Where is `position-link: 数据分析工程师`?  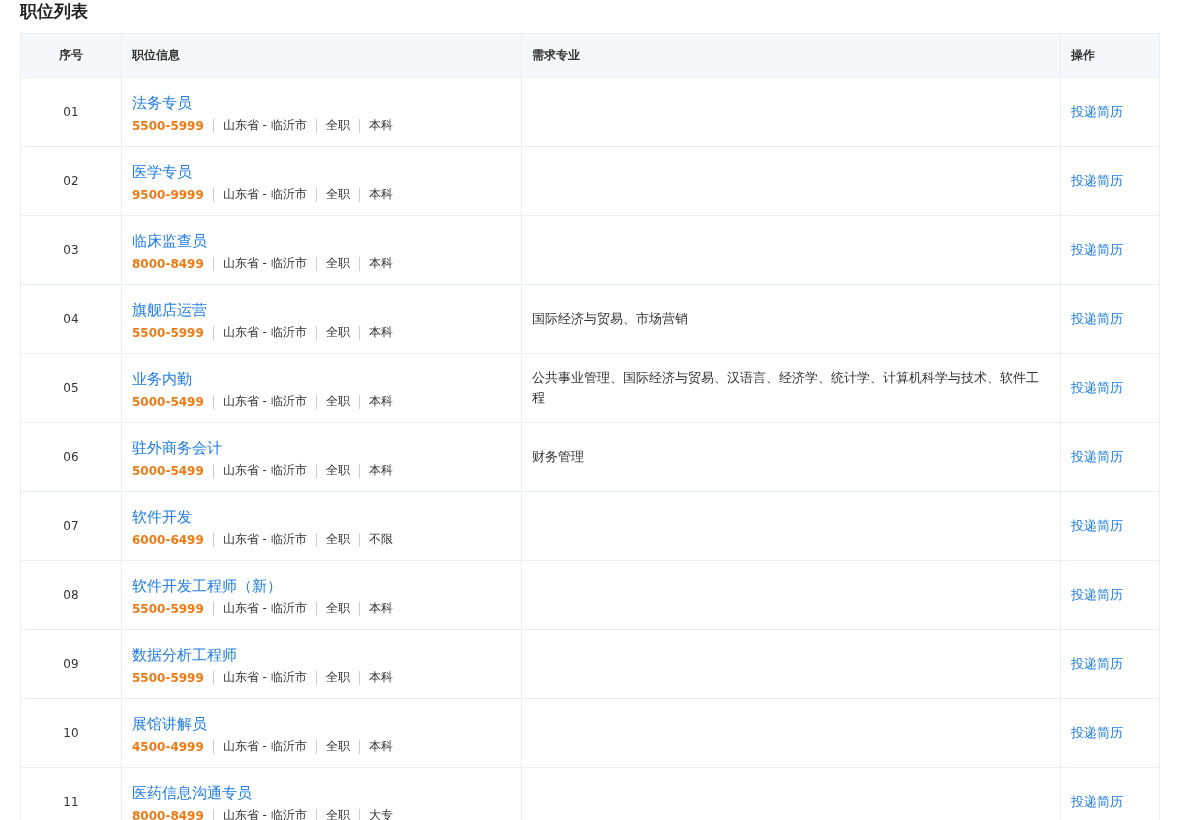 position-link: 数据分析工程师 is located at coordinates (184, 655).